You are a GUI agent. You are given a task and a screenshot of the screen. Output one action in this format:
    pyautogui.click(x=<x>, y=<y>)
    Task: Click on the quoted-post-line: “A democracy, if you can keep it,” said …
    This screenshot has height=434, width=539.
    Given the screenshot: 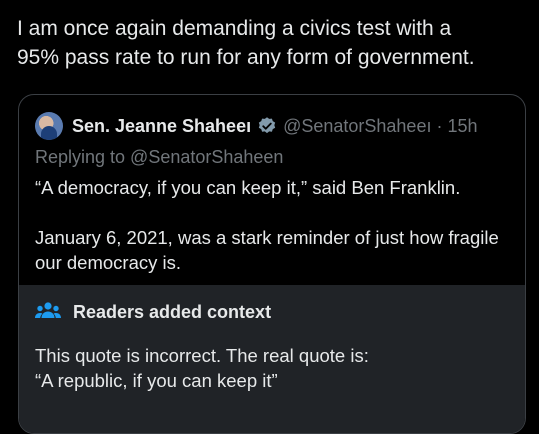 What is the action you would take?
    pyautogui.click(x=248, y=187)
    